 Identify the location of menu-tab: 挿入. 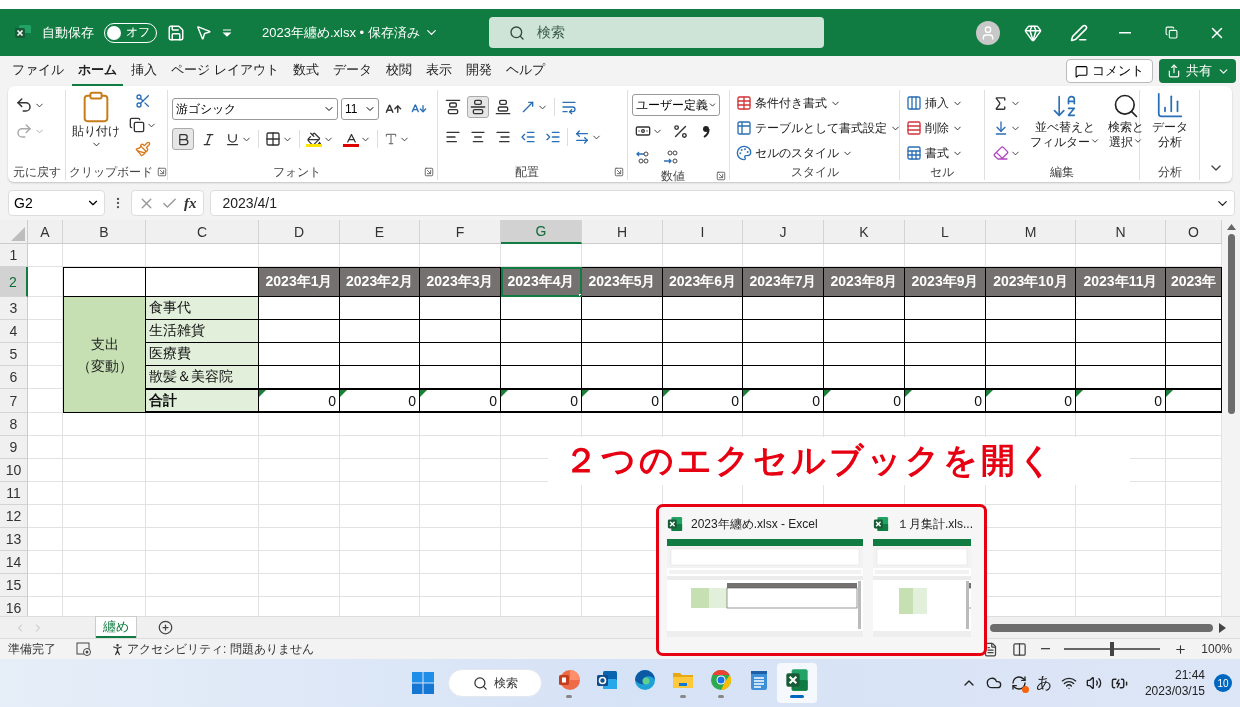
(144, 73).